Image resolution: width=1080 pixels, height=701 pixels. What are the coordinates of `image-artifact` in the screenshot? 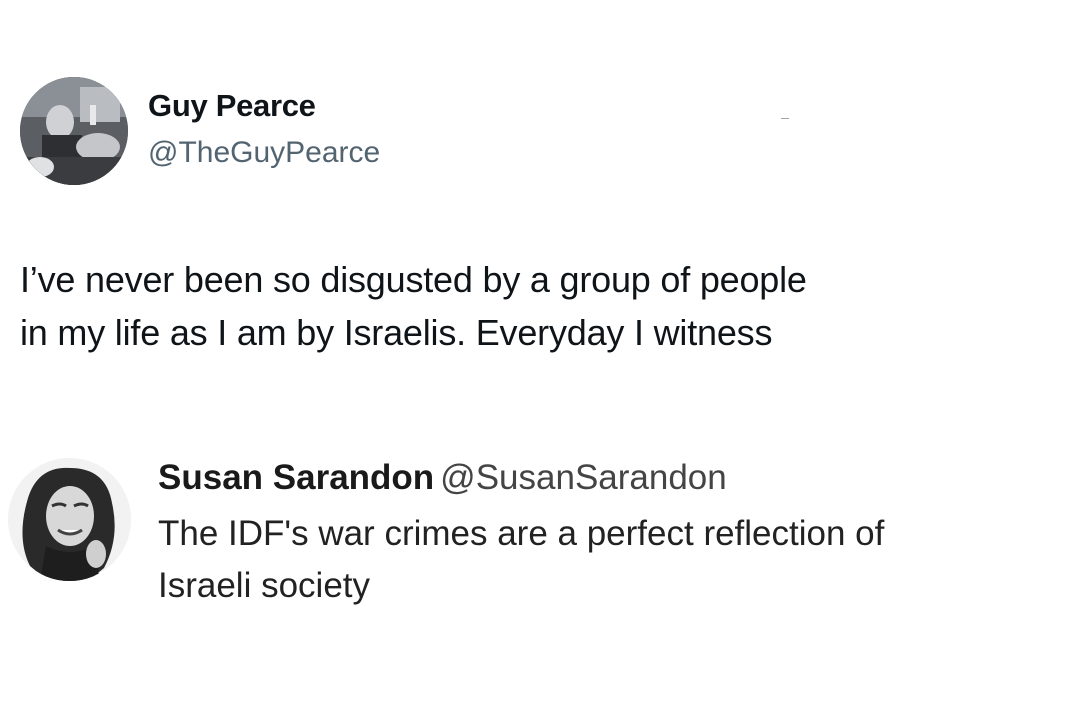 It's located at (785, 118).